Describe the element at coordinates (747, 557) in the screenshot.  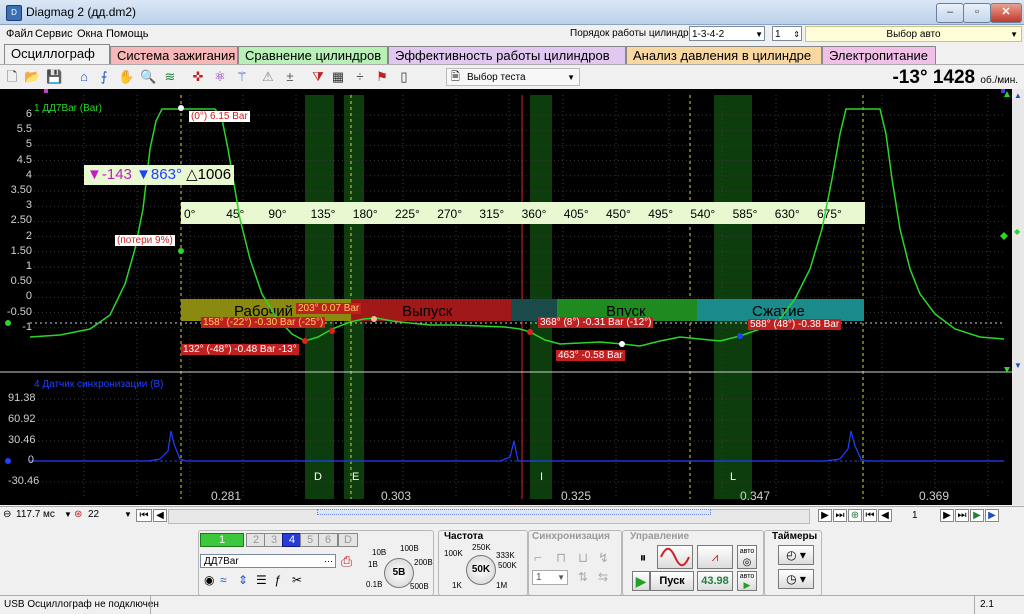
I see `auto-scale-button: авто ◎` at that location.